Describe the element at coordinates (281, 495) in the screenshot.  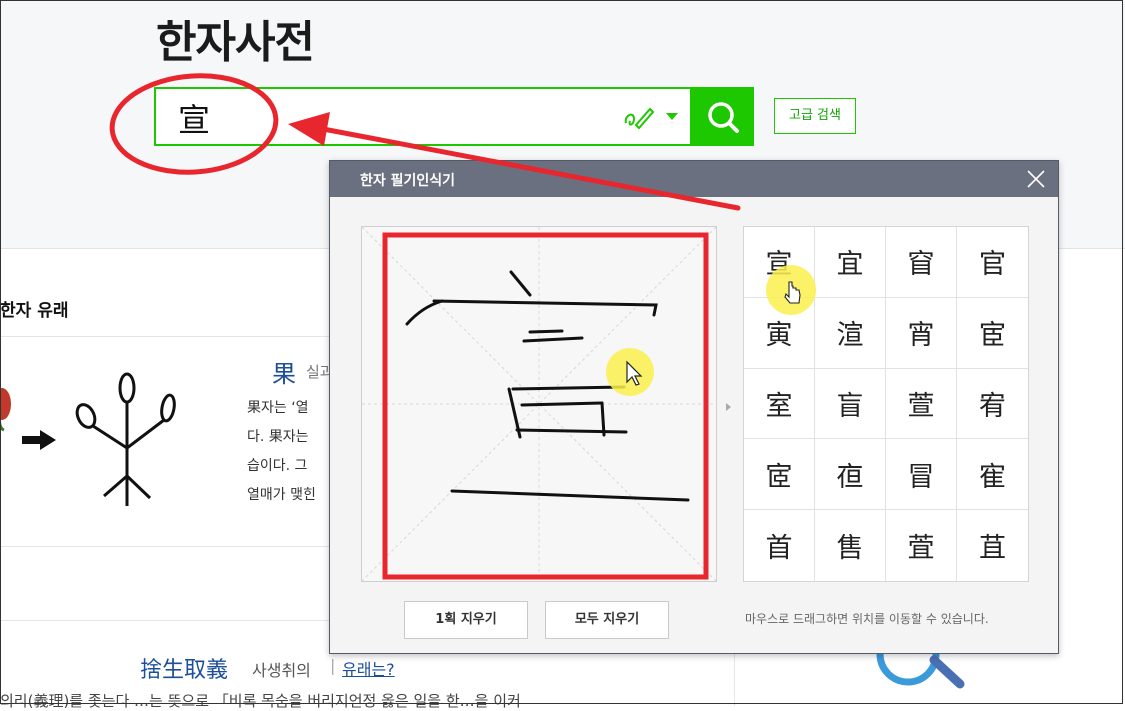
I see `origin-line: 열매가 맺힌` at that location.